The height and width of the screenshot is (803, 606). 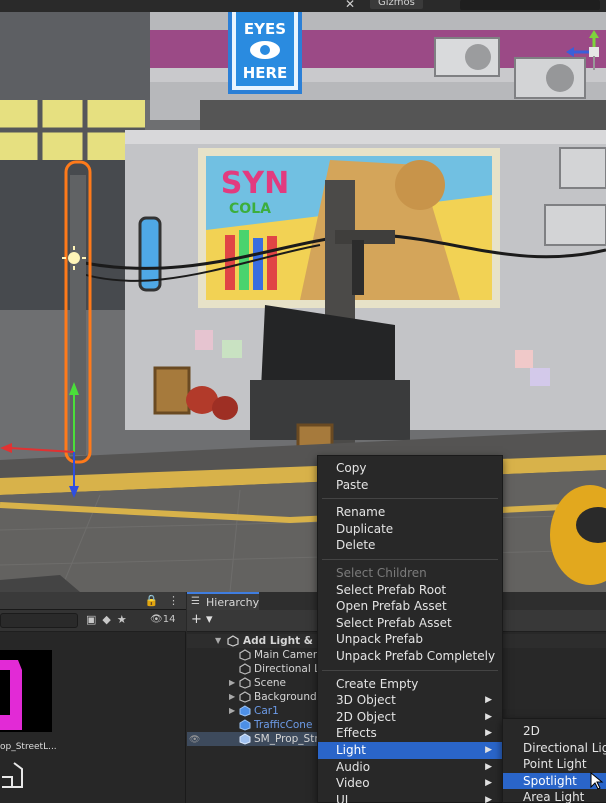 I want to click on menu-item-light: Light ▶, so click(x=410, y=750).